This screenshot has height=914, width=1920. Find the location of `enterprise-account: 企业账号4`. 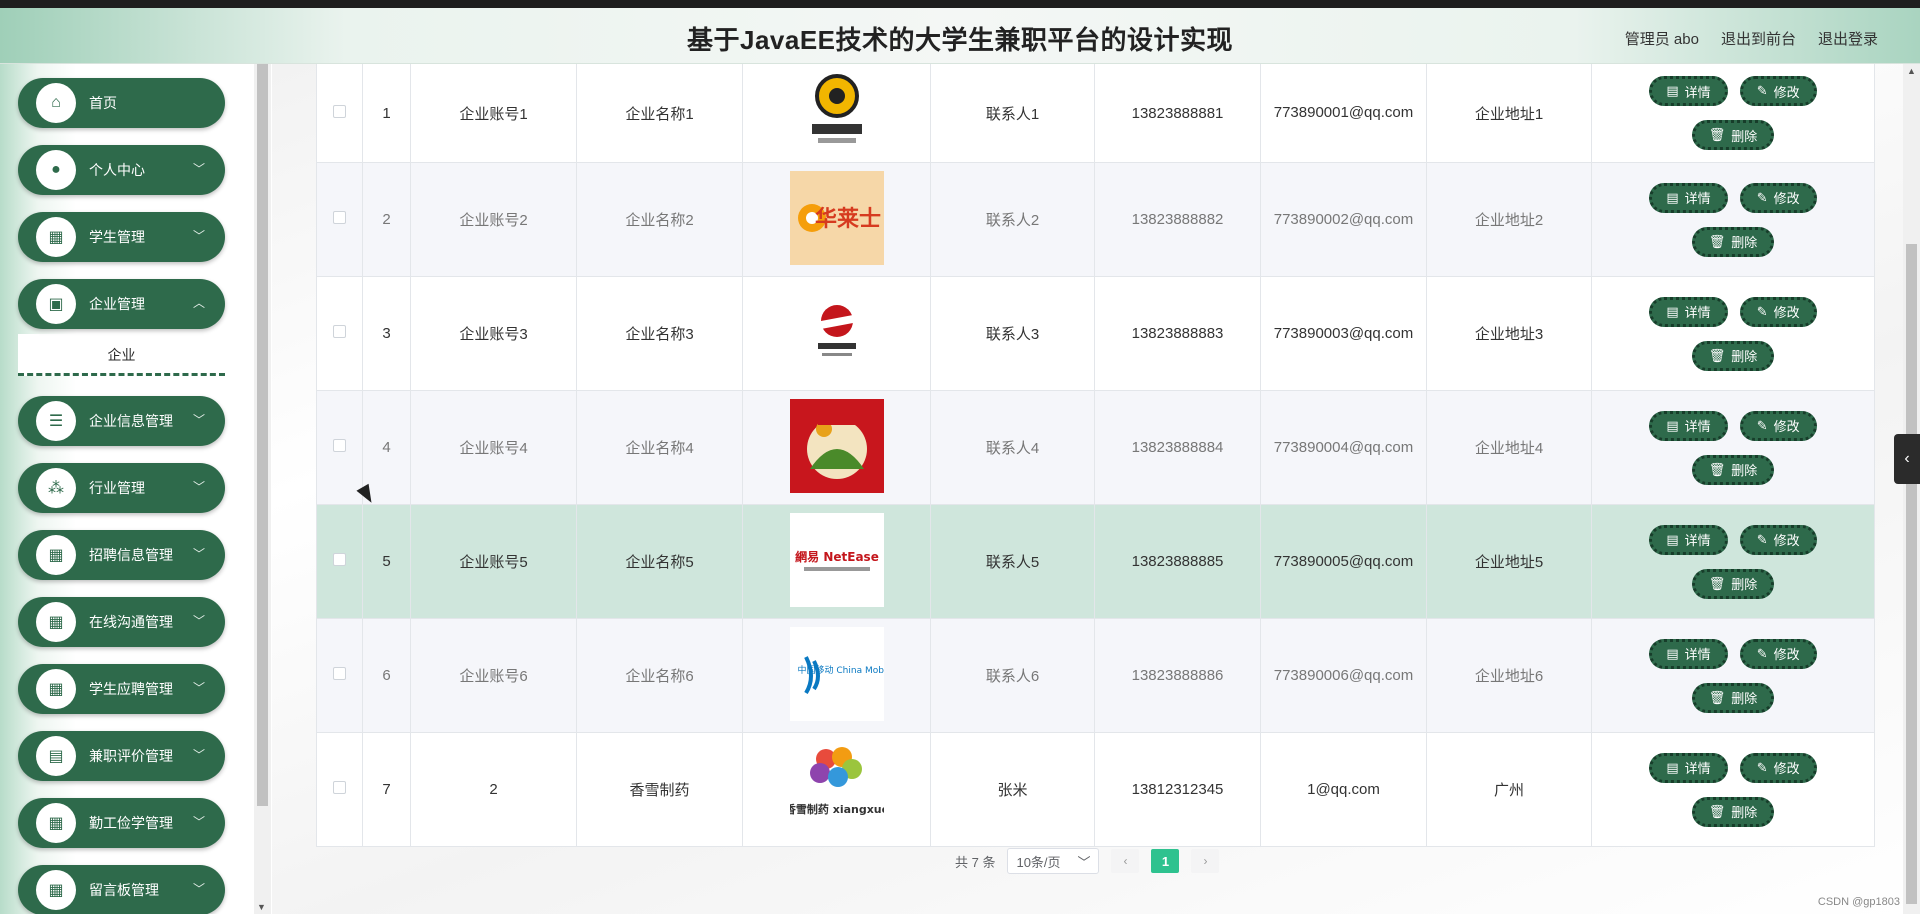

enterprise-account: 企业账号4 is located at coordinates (493, 447).